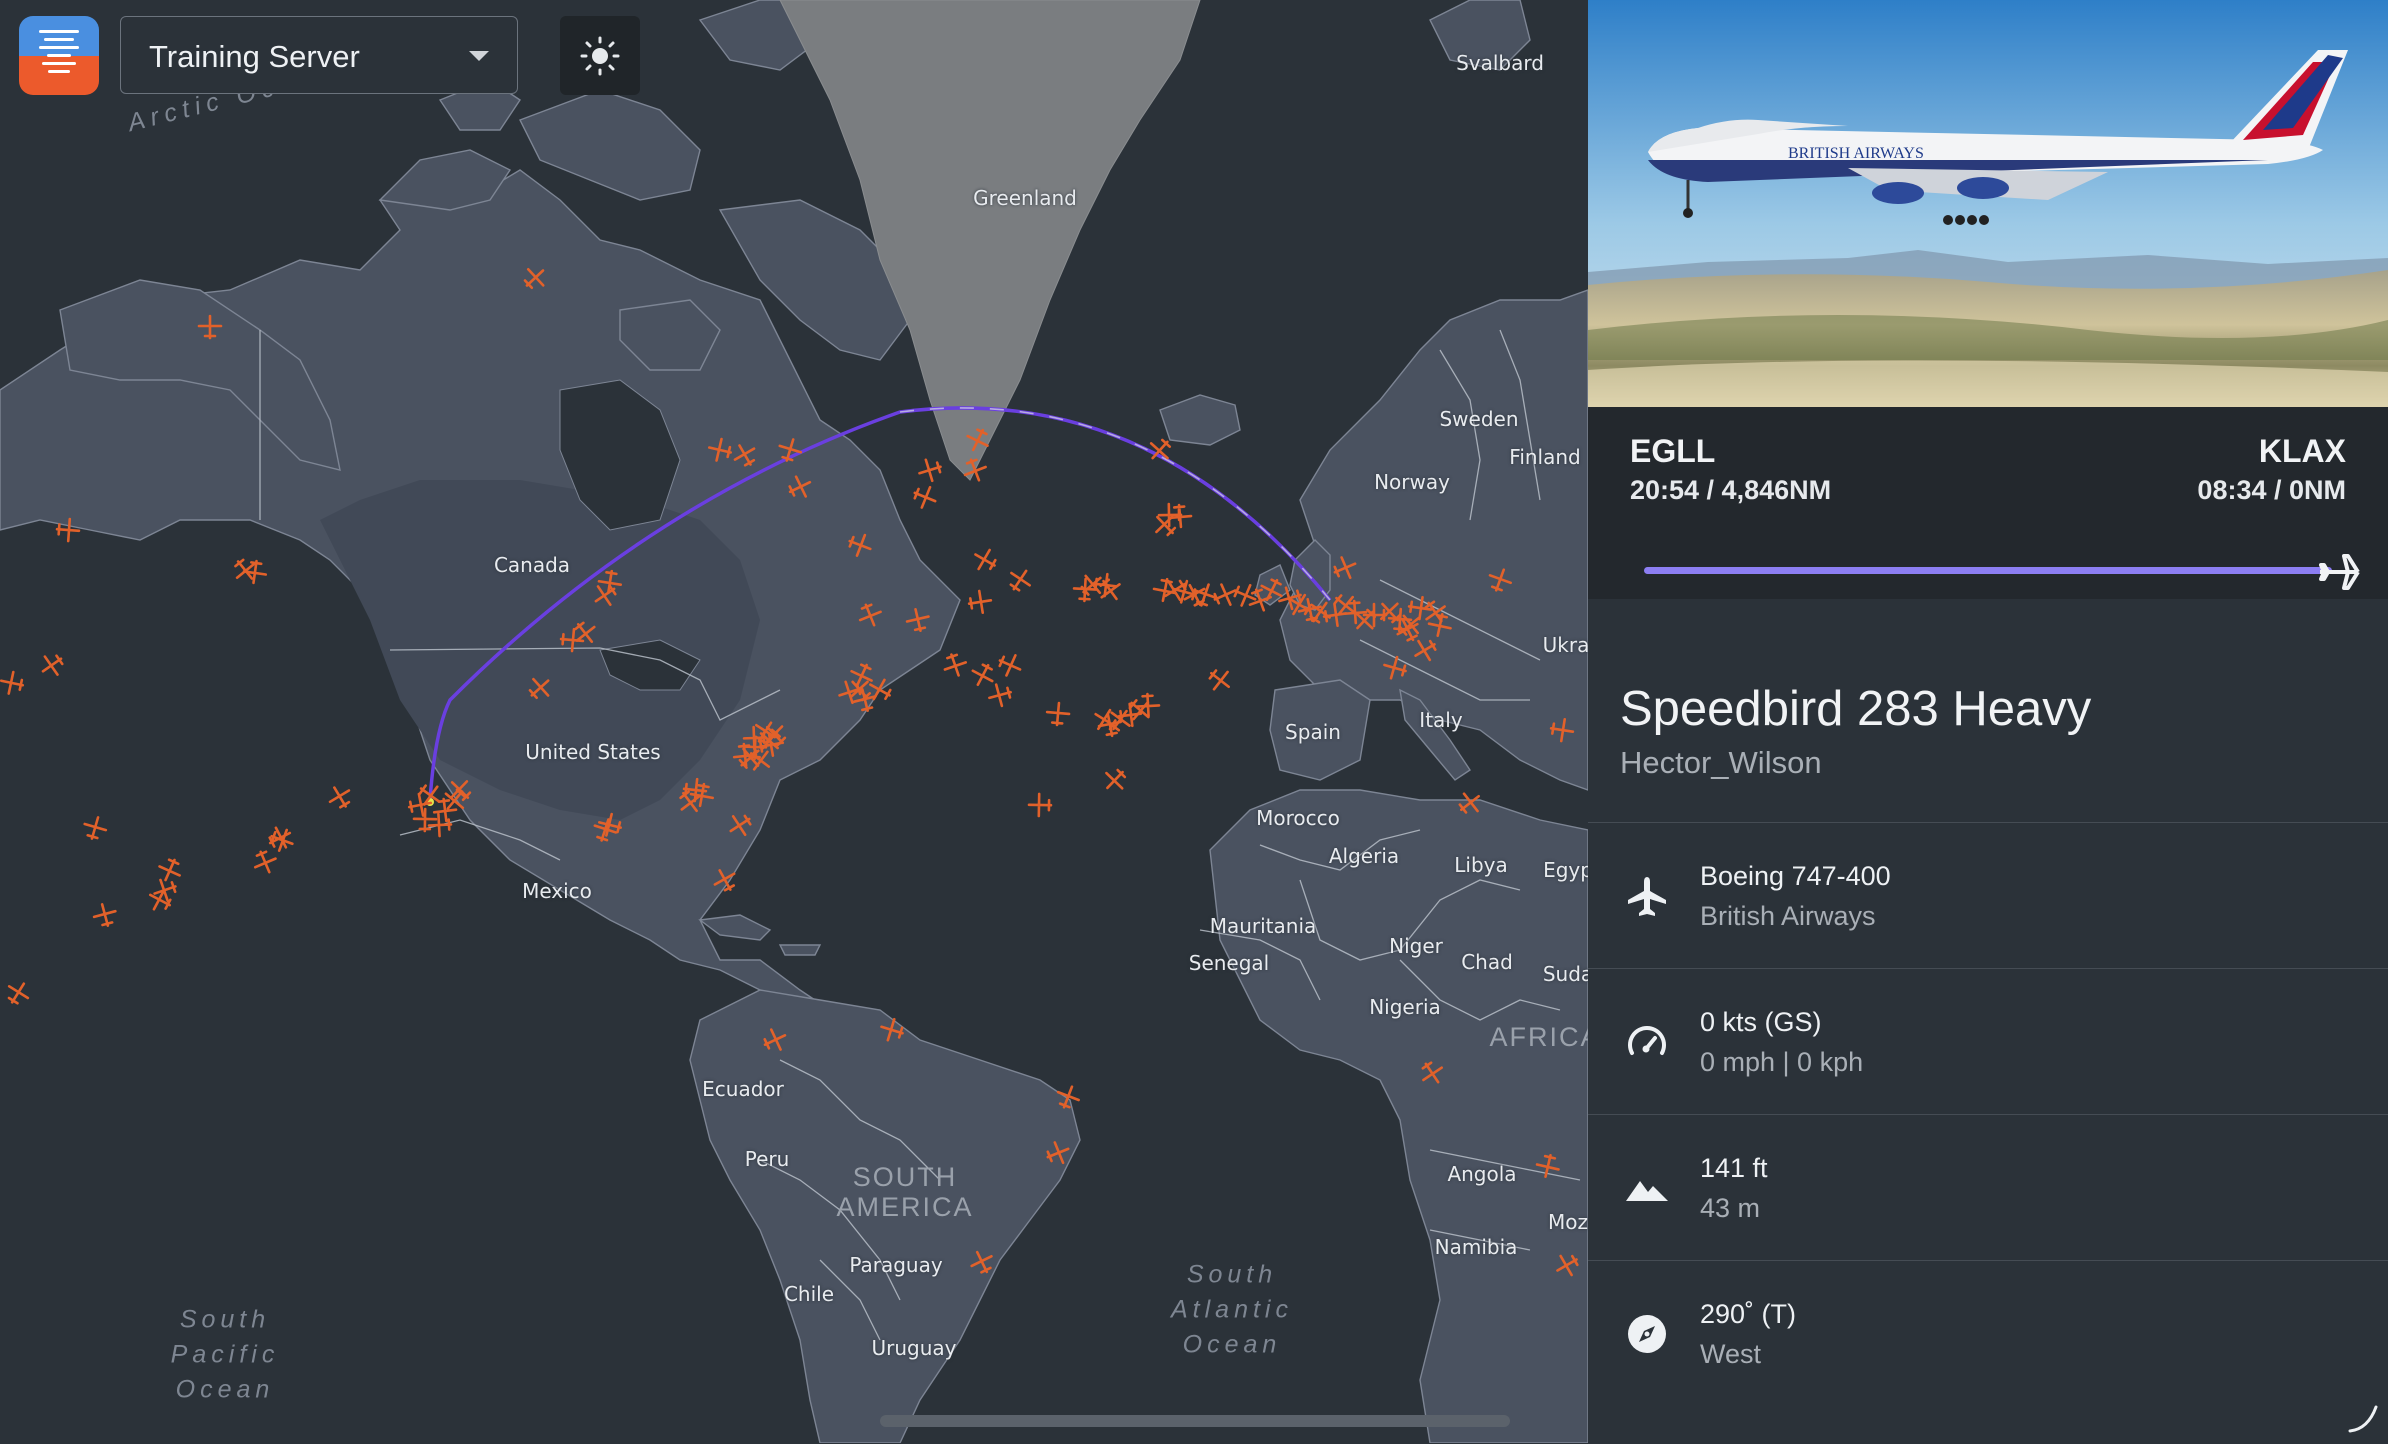 The image size is (2388, 1444). Describe the element at coordinates (767, 1159) in the screenshot. I see `country-label: Peru` at that location.